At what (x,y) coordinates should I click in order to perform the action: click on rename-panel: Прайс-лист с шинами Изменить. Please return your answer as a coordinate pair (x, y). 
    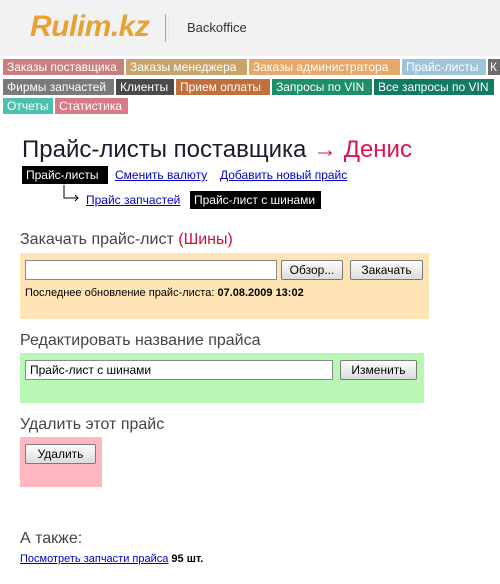
    Looking at the image, I should click on (222, 378).